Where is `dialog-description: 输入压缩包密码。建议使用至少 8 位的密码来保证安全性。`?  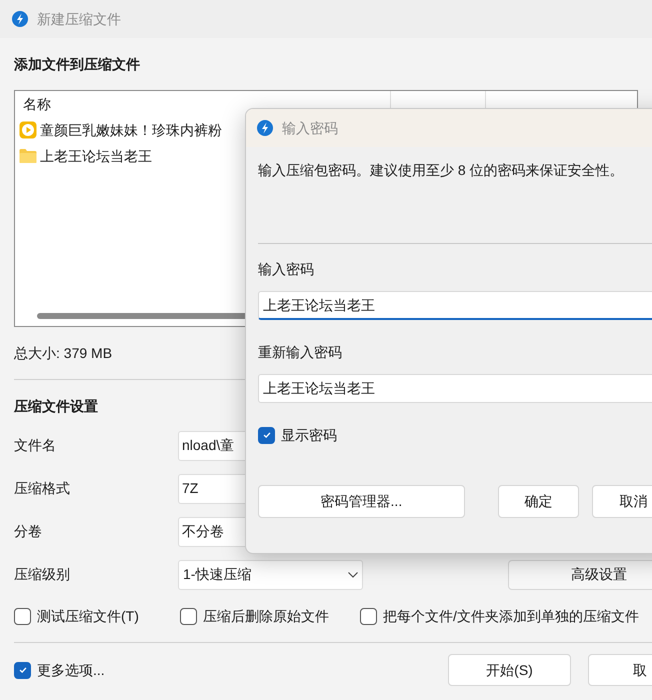
dialog-description: 输入压缩包密码。建议使用至少 8 位的密码来保证安全性。 is located at coordinates (441, 170).